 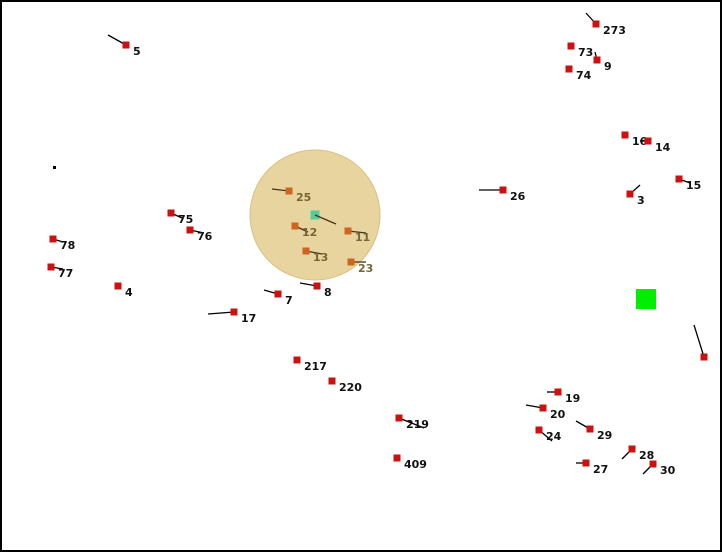 I want to click on unit-label: 15, so click(x=693, y=185).